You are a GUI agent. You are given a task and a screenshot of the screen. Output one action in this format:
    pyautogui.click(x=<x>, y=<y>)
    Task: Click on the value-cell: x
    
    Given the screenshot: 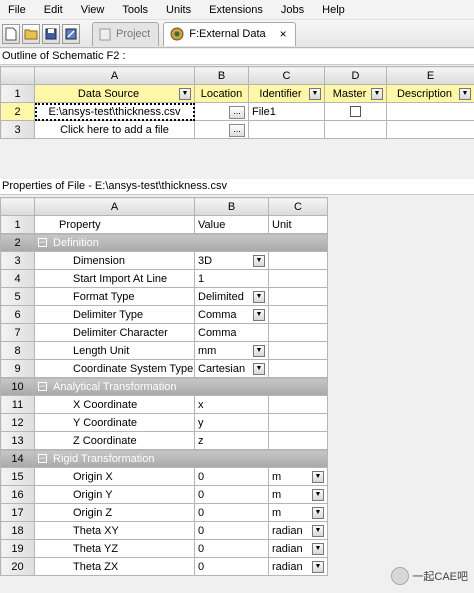 What is the action you would take?
    pyautogui.click(x=231, y=404)
    